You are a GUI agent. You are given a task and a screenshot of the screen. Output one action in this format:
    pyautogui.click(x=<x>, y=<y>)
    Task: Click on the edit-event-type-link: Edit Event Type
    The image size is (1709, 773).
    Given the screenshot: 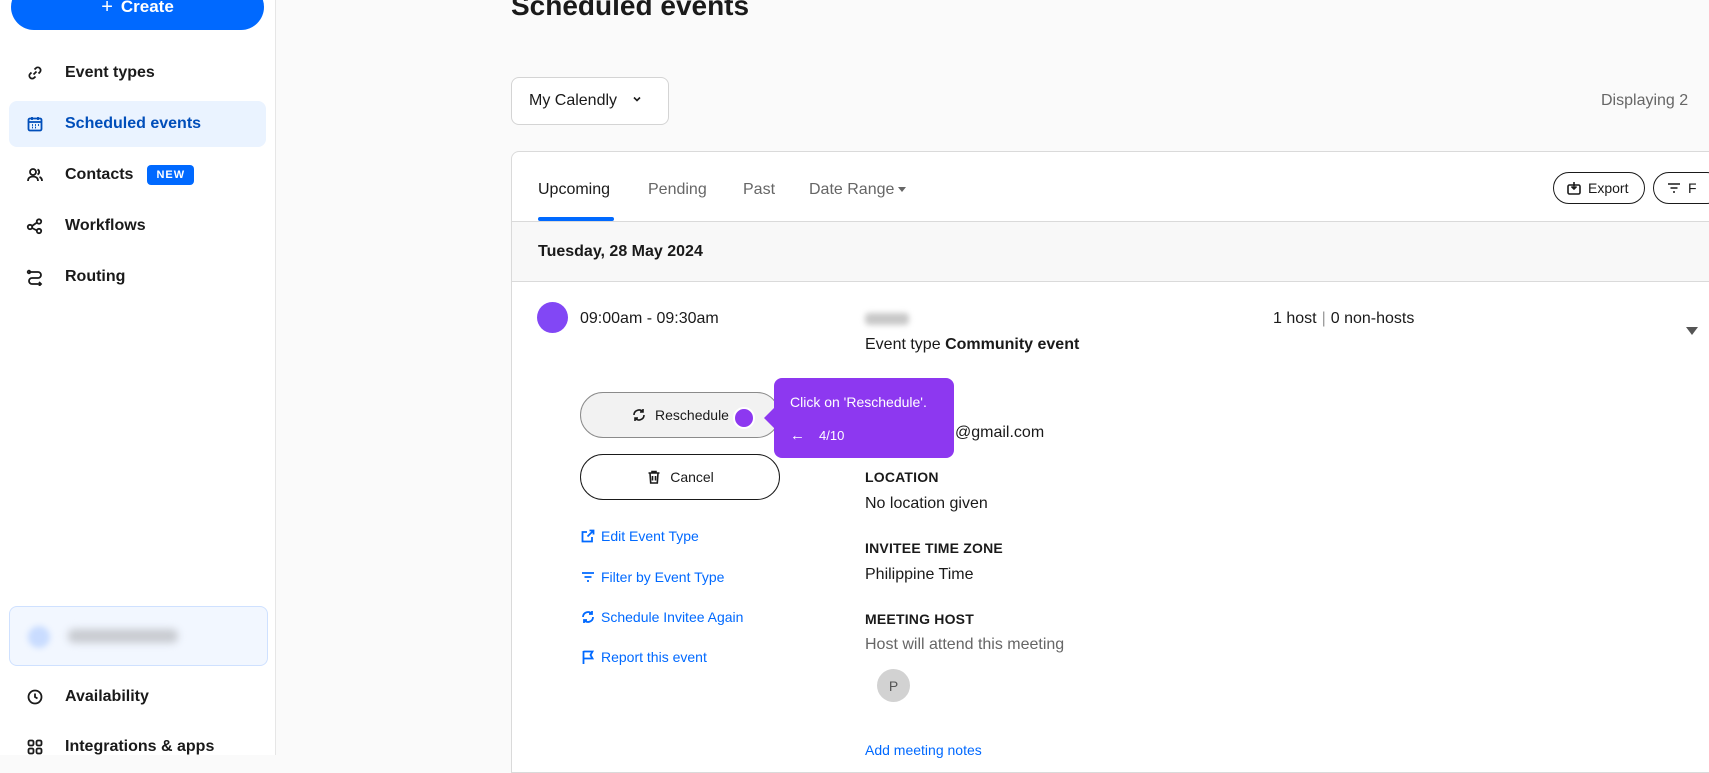 What is the action you would take?
    pyautogui.click(x=639, y=536)
    